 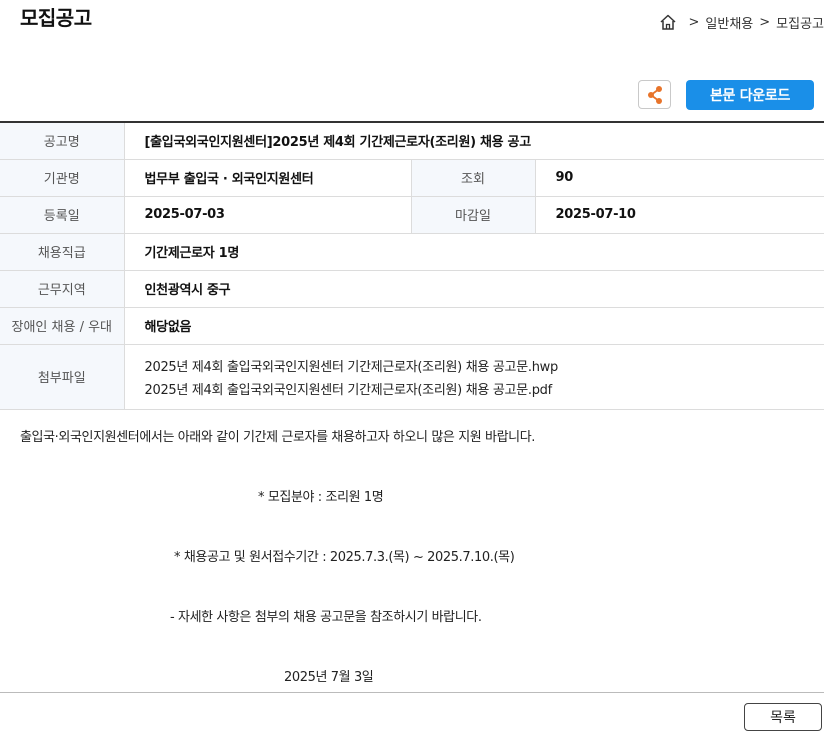 I want to click on views-value: 90, so click(x=679, y=178).